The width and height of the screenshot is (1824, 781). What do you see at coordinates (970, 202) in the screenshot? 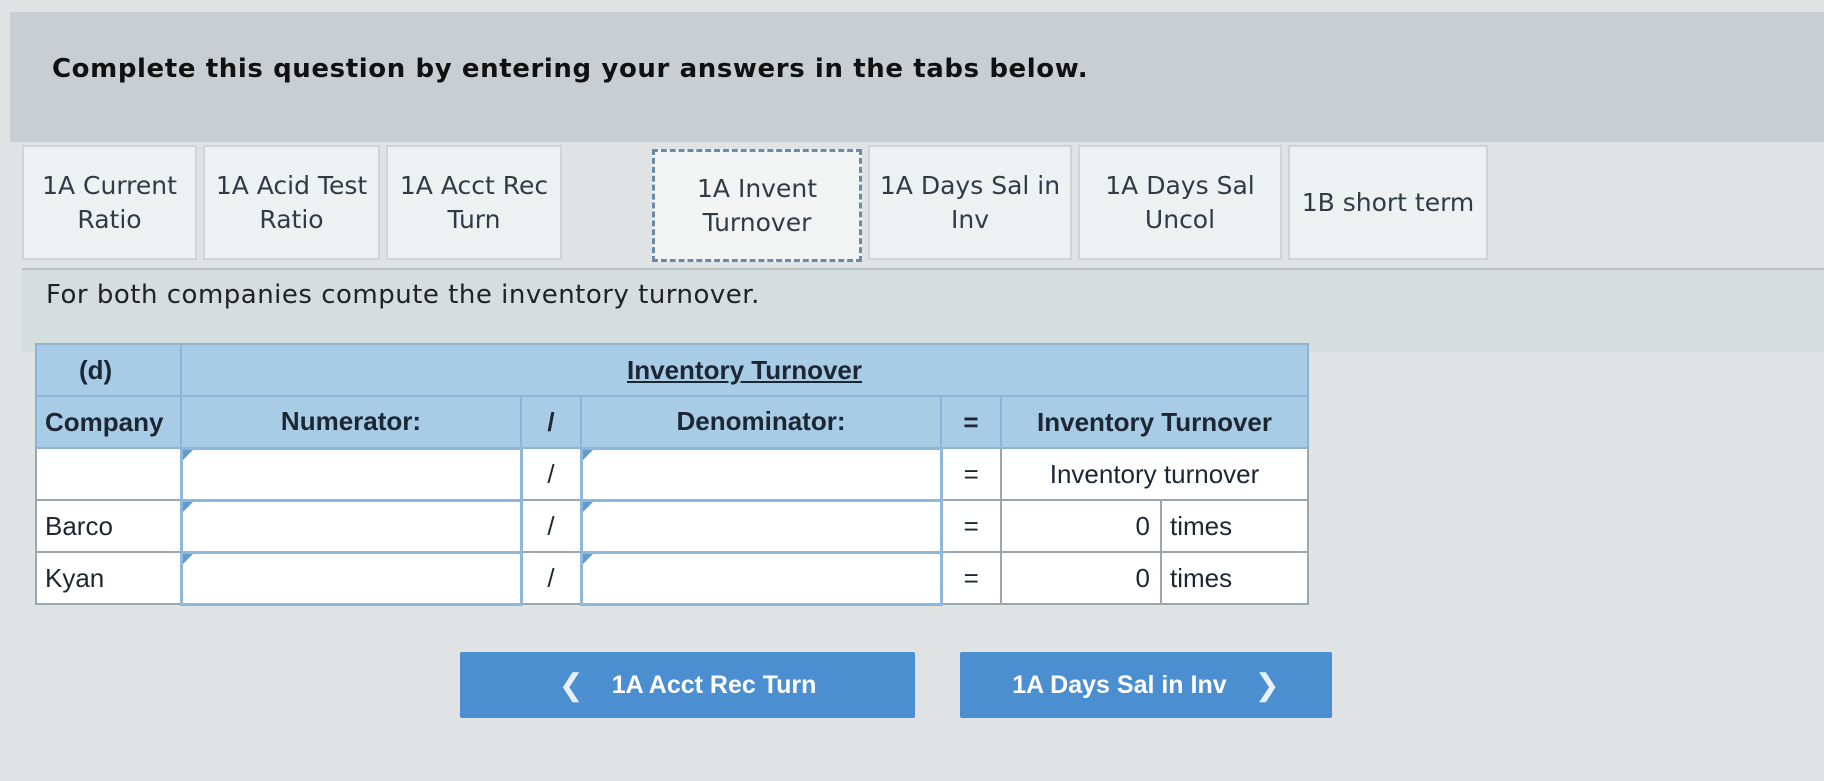
I see `tab-days-sal-in-inv: 1A Days Sal in Inv` at bounding box center [970, 202].